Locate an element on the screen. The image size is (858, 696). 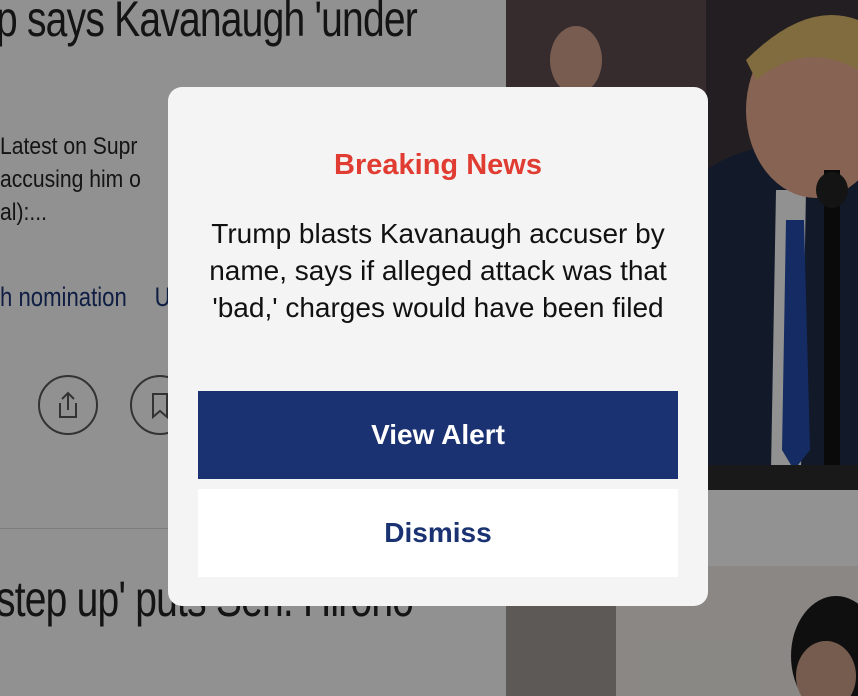
dismiss-button: Dismiss is located at coordinates (438, 533).